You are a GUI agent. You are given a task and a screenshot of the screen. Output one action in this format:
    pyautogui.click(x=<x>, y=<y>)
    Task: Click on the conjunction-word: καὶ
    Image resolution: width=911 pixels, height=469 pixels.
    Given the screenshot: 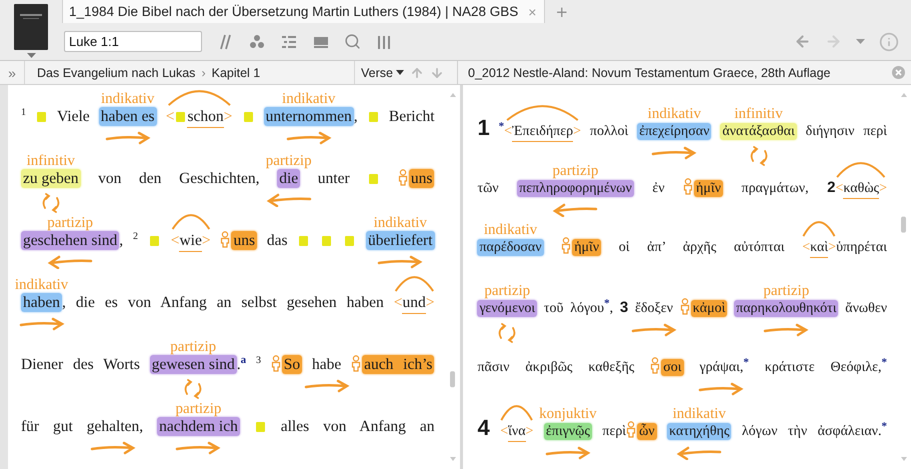 What is the action you would take?
    pyautogui.click(x=819, y=249)
    